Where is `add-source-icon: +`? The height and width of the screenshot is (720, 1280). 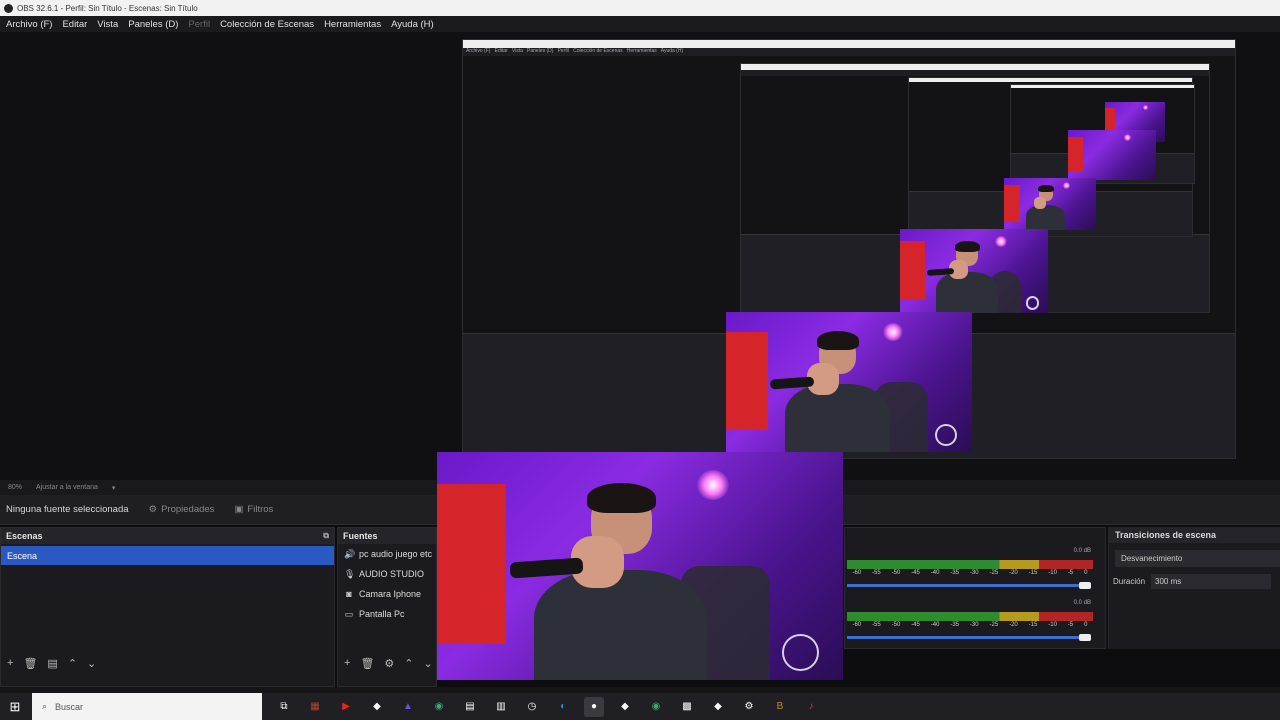
add-source-icon: + is located at coordinates (347, 663).